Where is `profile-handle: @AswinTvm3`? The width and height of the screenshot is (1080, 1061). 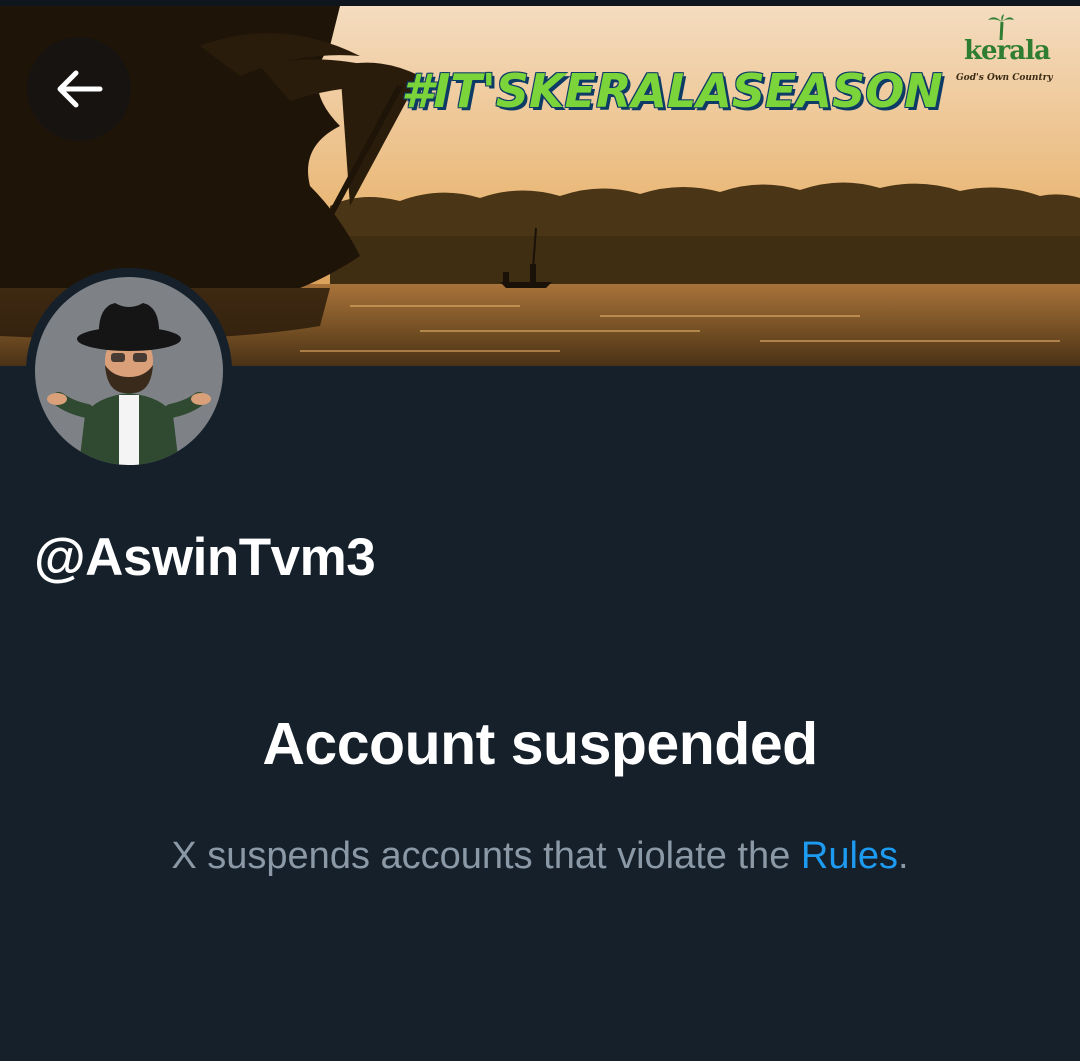 profile-handle: @AswinTvm3 is located at coordinates (205, 557).